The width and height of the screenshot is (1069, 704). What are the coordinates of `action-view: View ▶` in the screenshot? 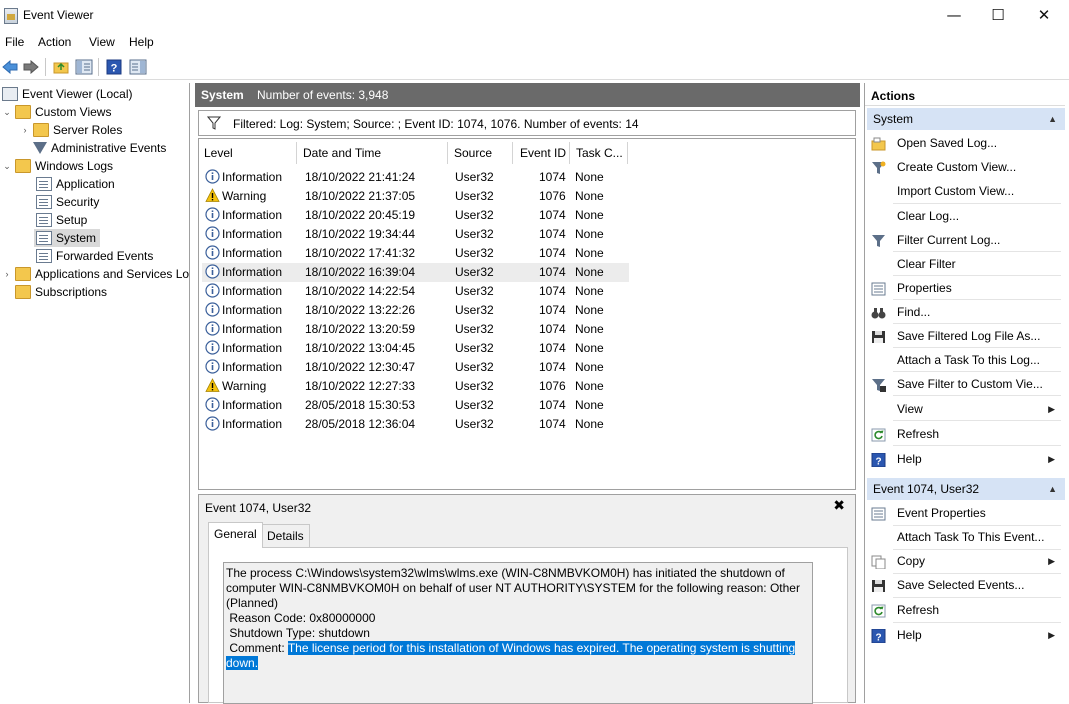 It's located at (966, 409).